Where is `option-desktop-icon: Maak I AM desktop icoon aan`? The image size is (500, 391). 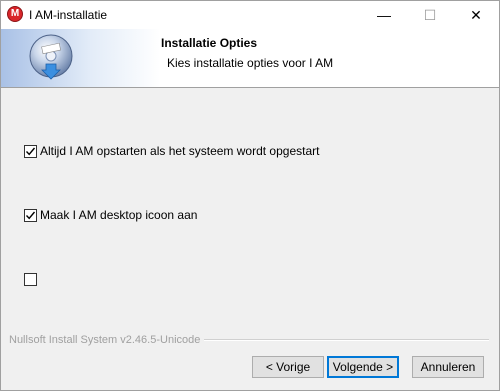 option-desktop-icon: Maak I AM desktop icoon aan is located at coordinates (110, 215).